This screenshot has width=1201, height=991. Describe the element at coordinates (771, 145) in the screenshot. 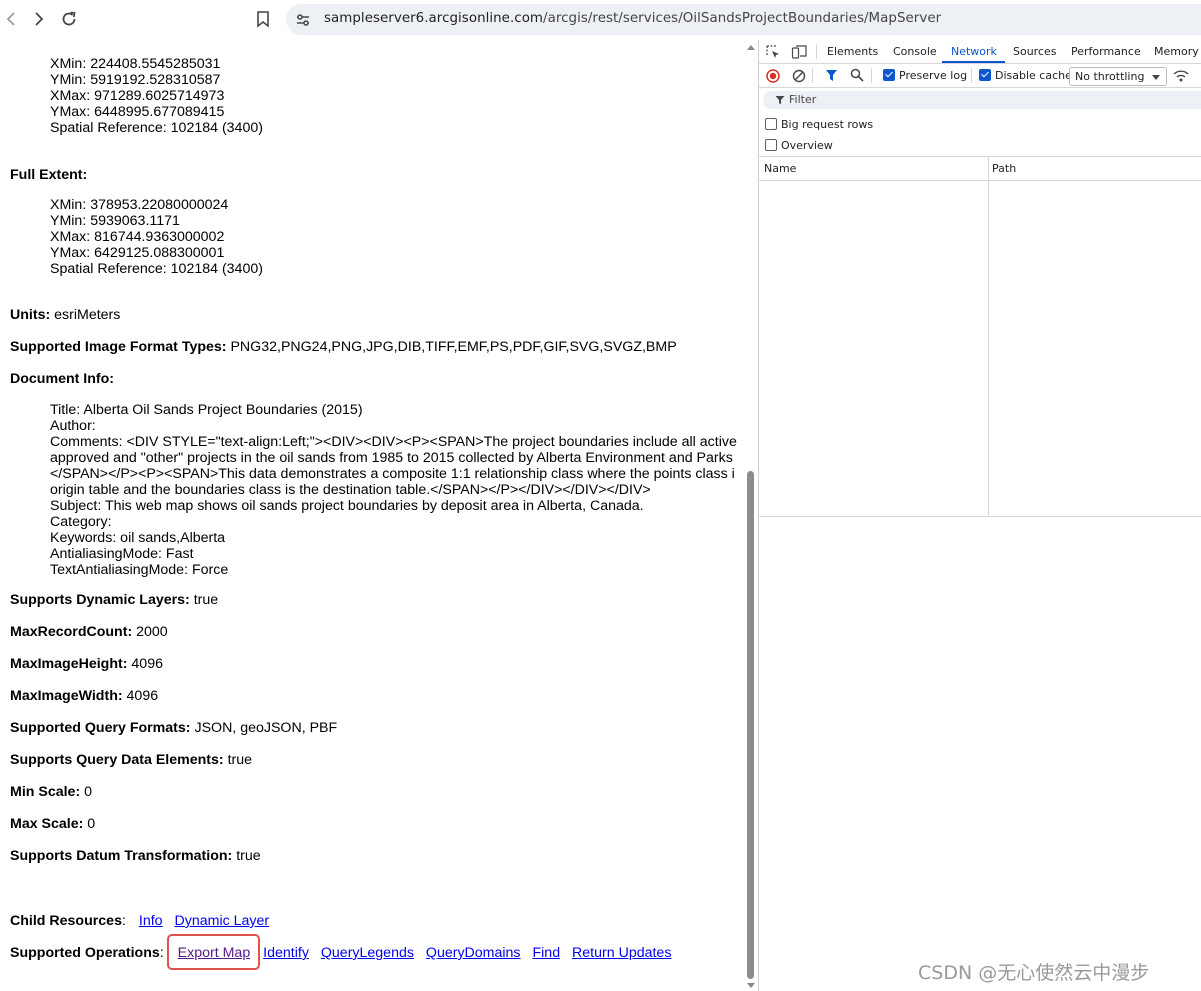

I see `overview-checkbox` at that location.